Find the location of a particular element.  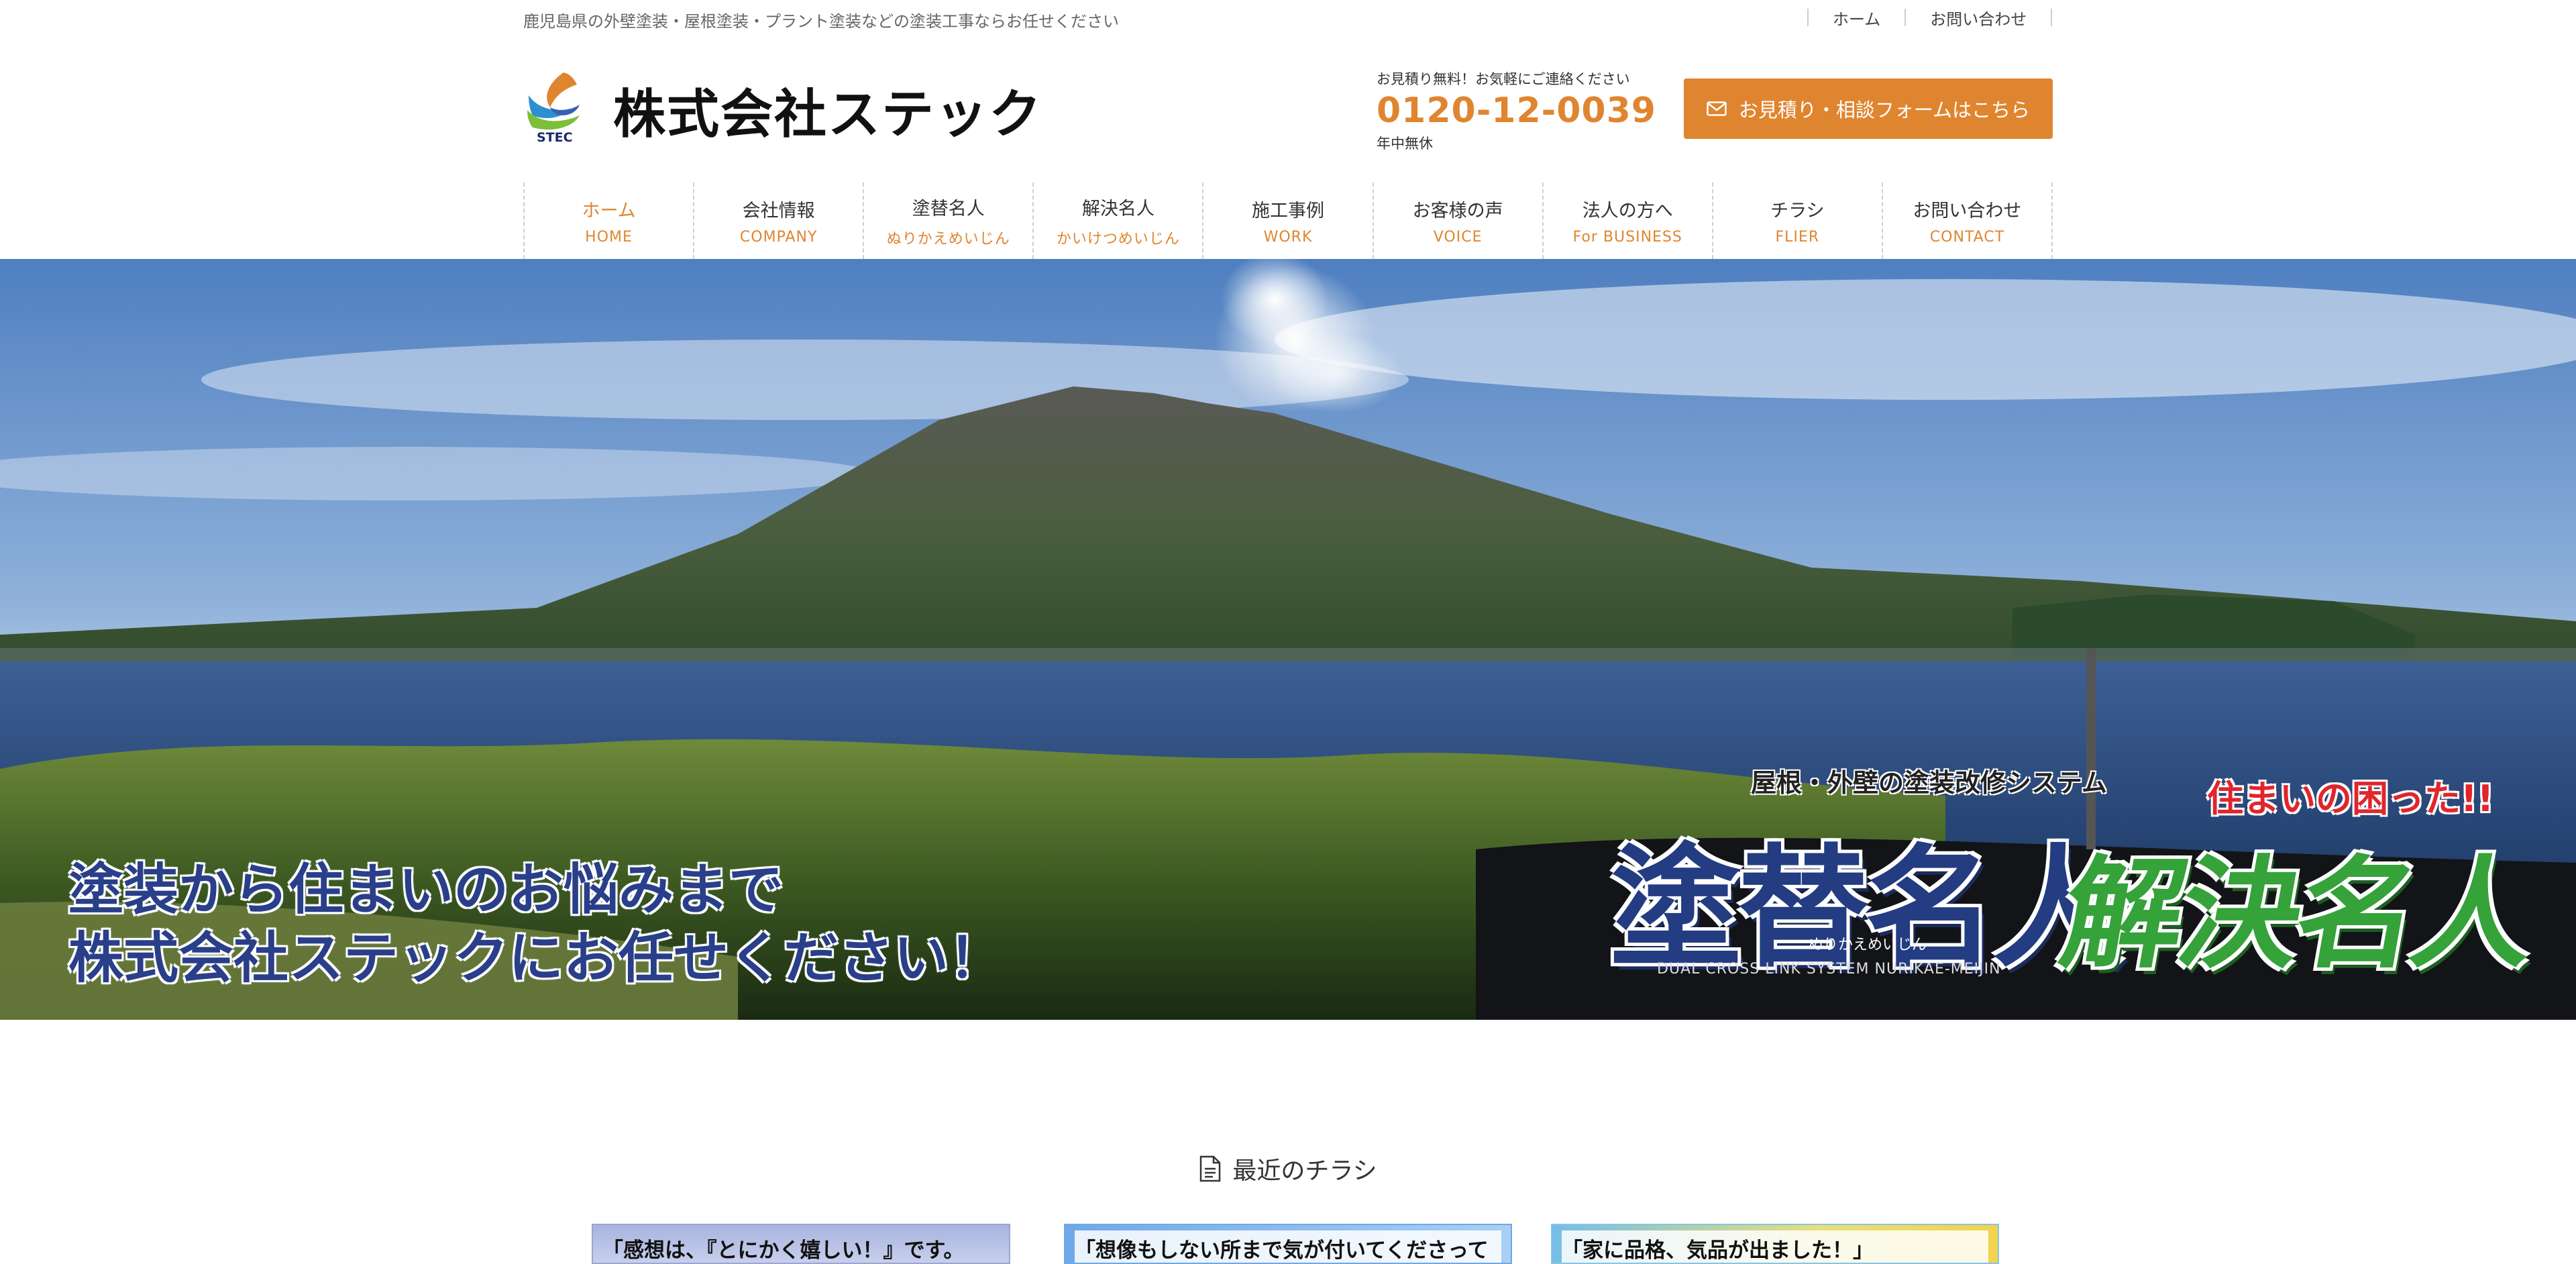

phone-number: 0120-12-0039 is located at coordinates (1524, 111).